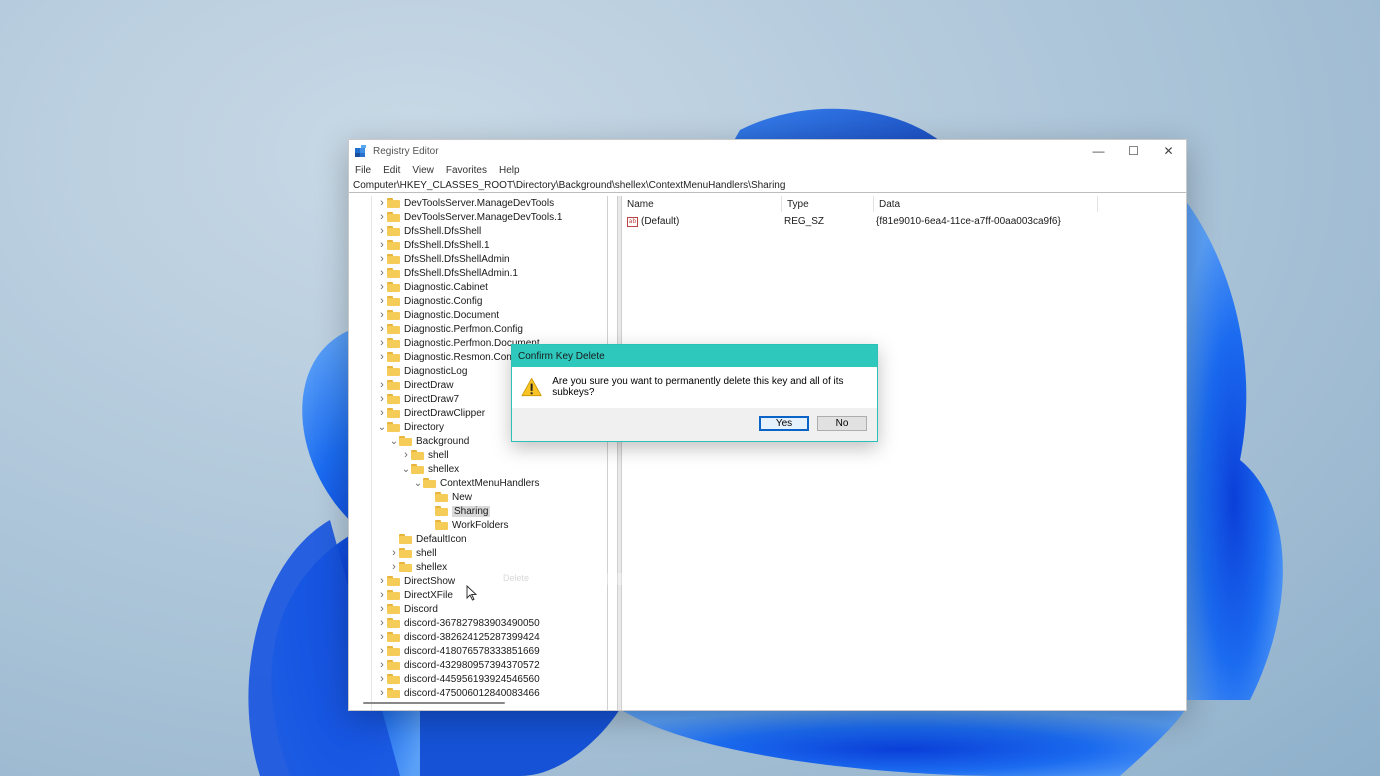  What do you see at coordinates (767, 151) in the screenshot?
I see `title-bar: Registry Editor — ☐ ✕` at bounding box center [767, 151].